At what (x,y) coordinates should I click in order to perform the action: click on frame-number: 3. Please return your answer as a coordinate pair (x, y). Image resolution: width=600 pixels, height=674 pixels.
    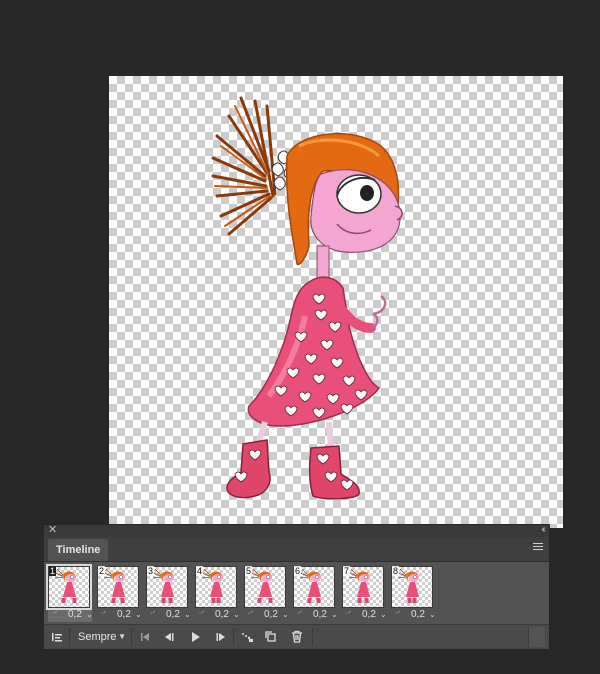
    Looking at the image, I should click on (151, 571).